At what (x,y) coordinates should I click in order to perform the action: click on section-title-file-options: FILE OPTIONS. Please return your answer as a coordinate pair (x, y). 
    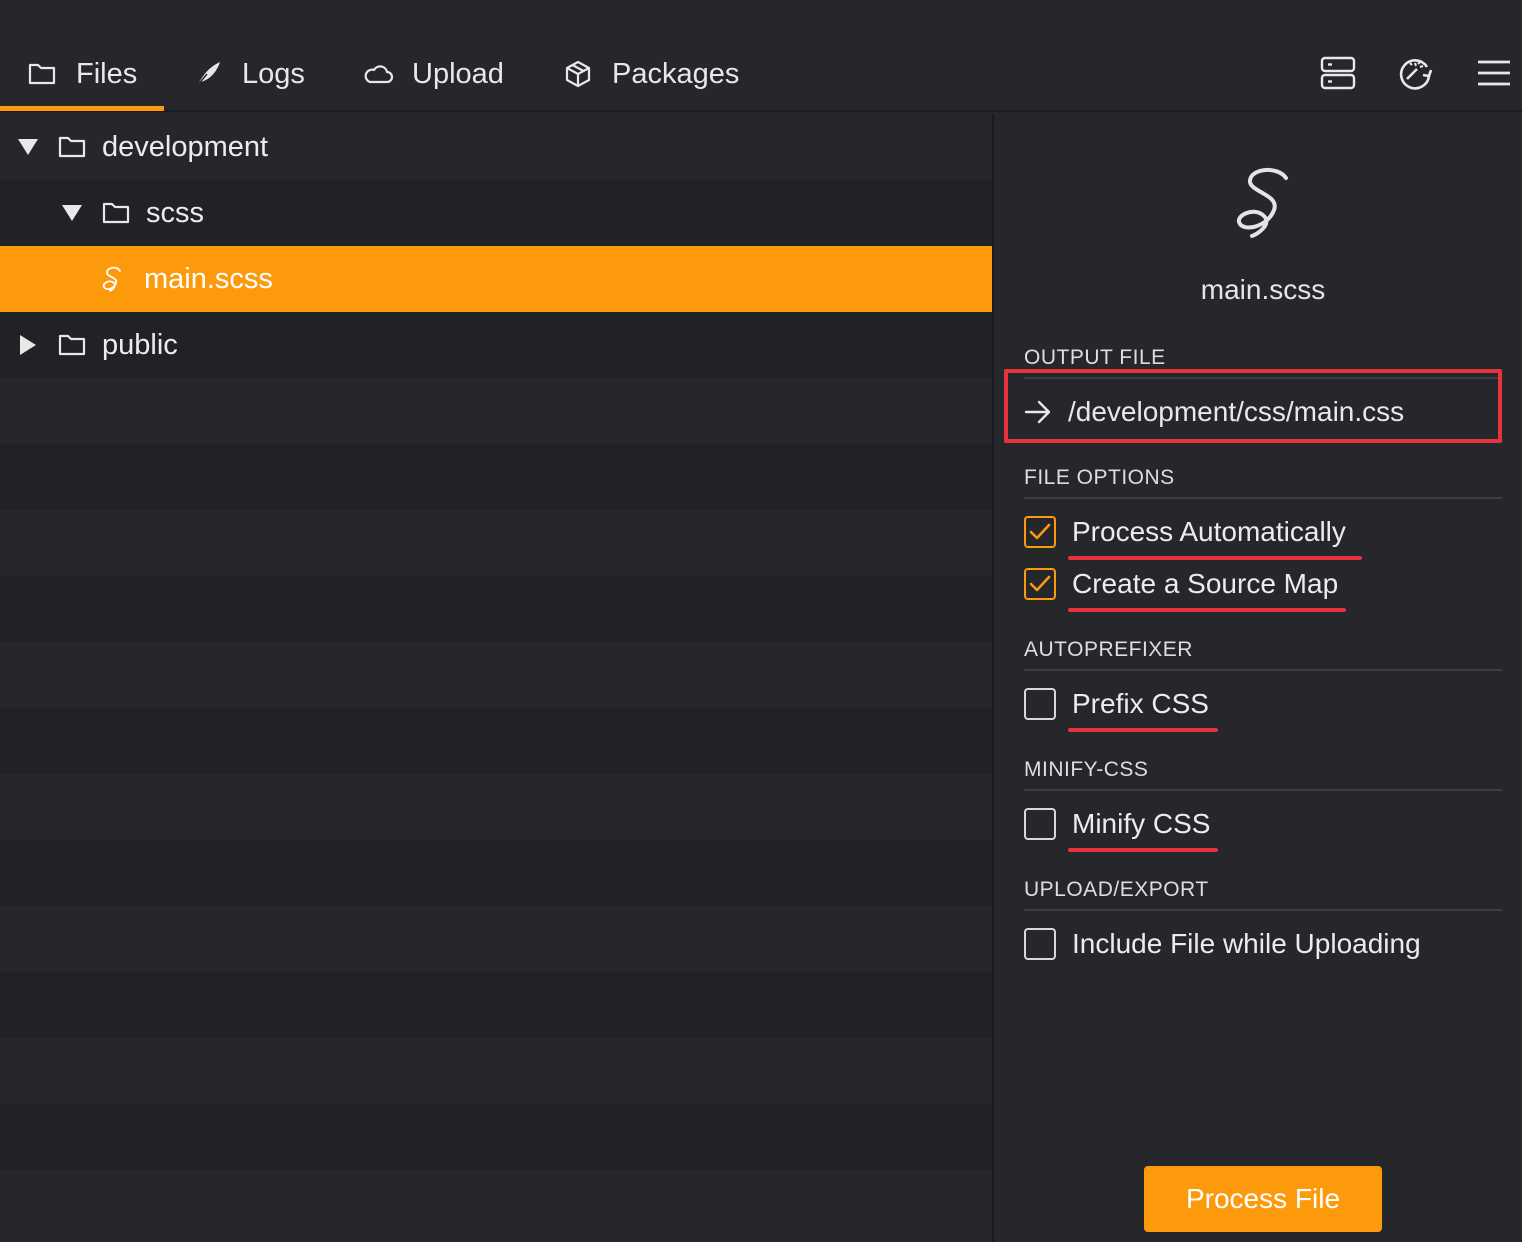
    Looking at the image, I should click on (1099, 477).